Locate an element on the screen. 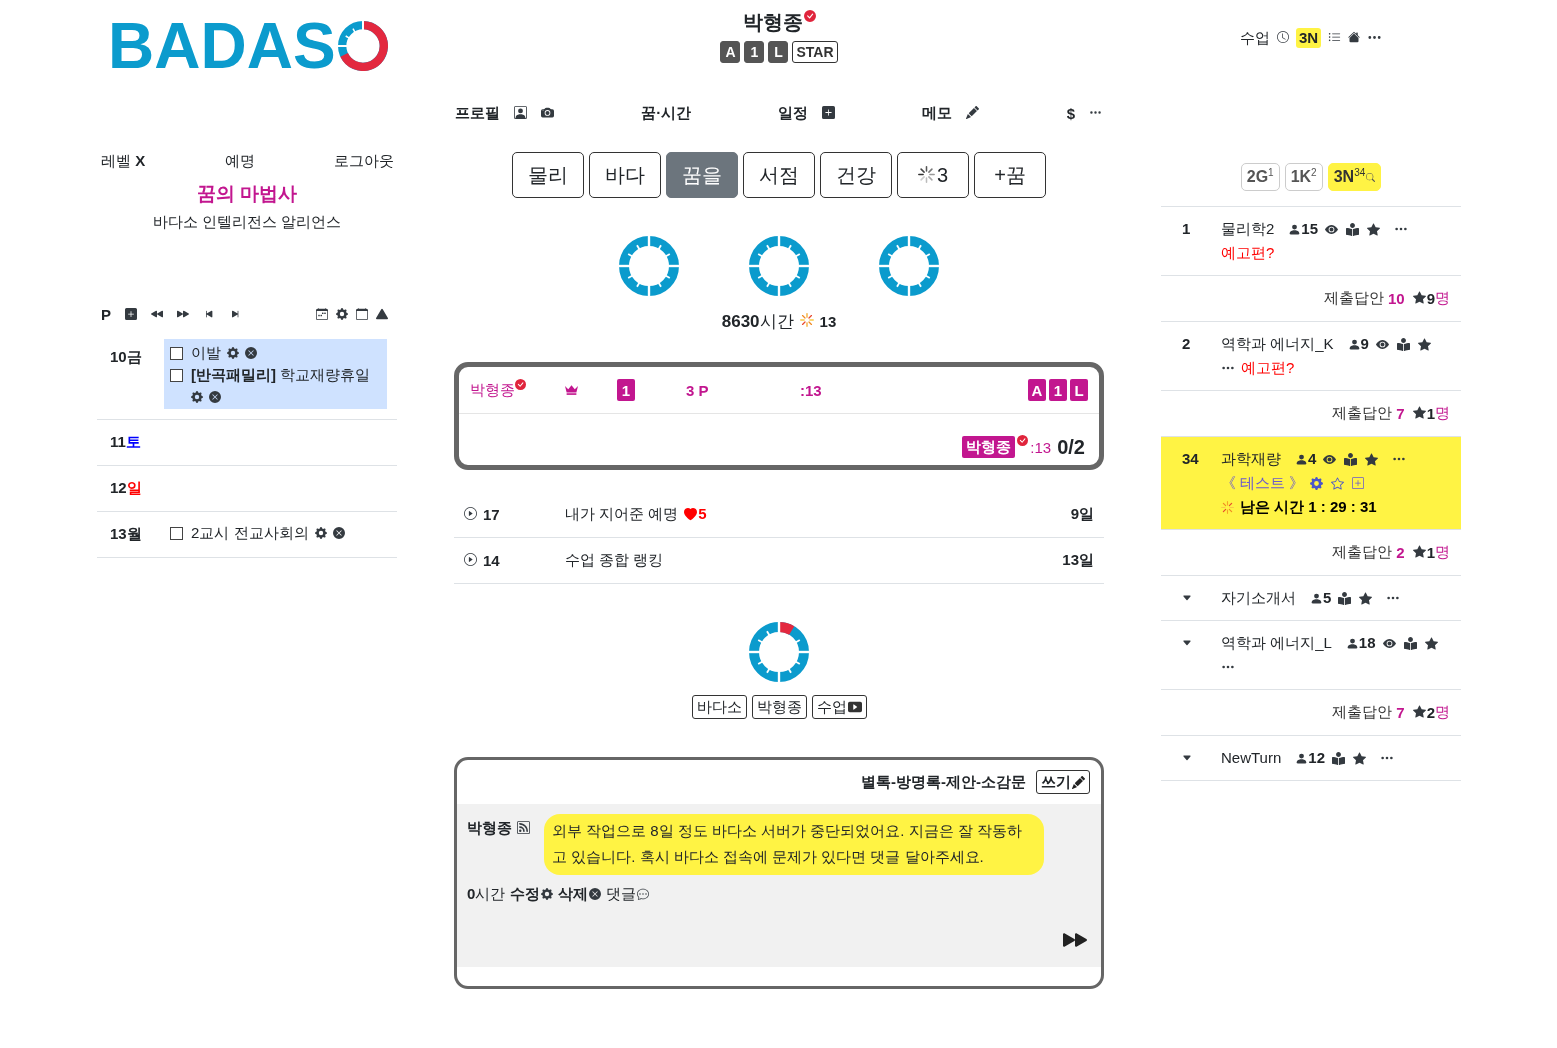 Image resolution: width=1557 pixels, height=1048 pixels. skip-start-icon is located at coordinates (209, 314).